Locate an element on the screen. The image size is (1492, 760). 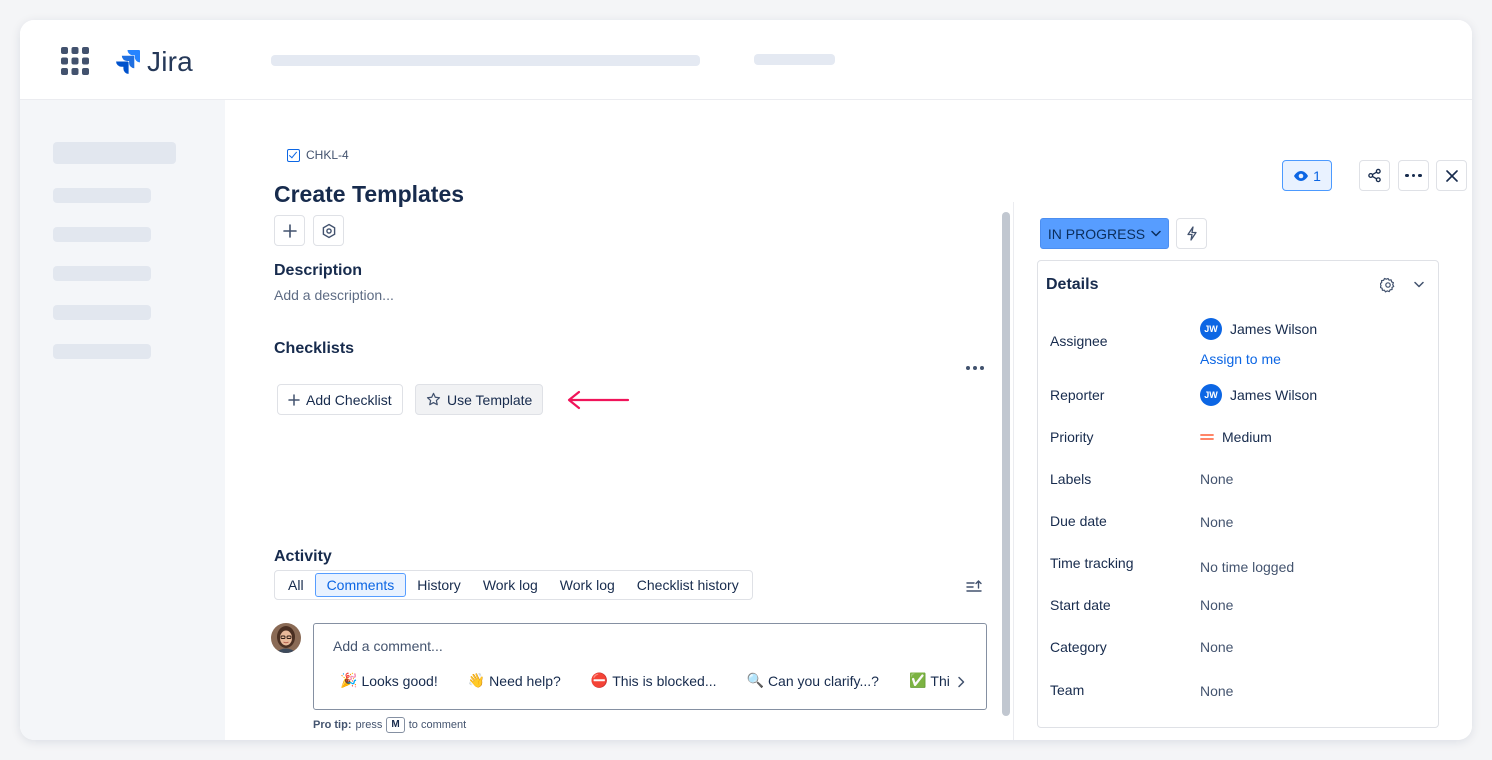
start-date-value: None is located at coordinates (1216, 605).